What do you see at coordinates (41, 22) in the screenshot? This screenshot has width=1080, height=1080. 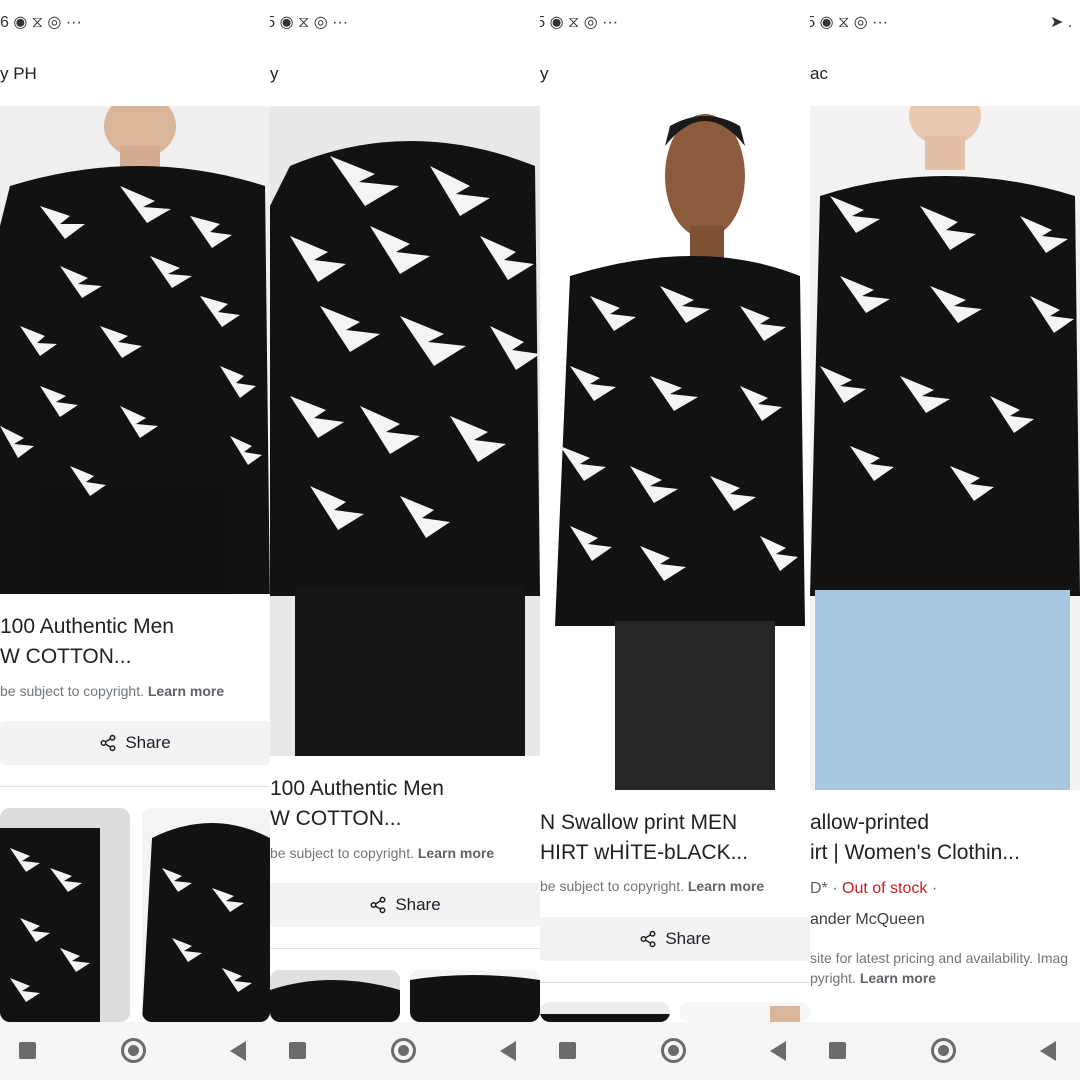 I see `status-icons: 6 ◉ ⧖ ◎ ···` at bounding box center [41, 22].